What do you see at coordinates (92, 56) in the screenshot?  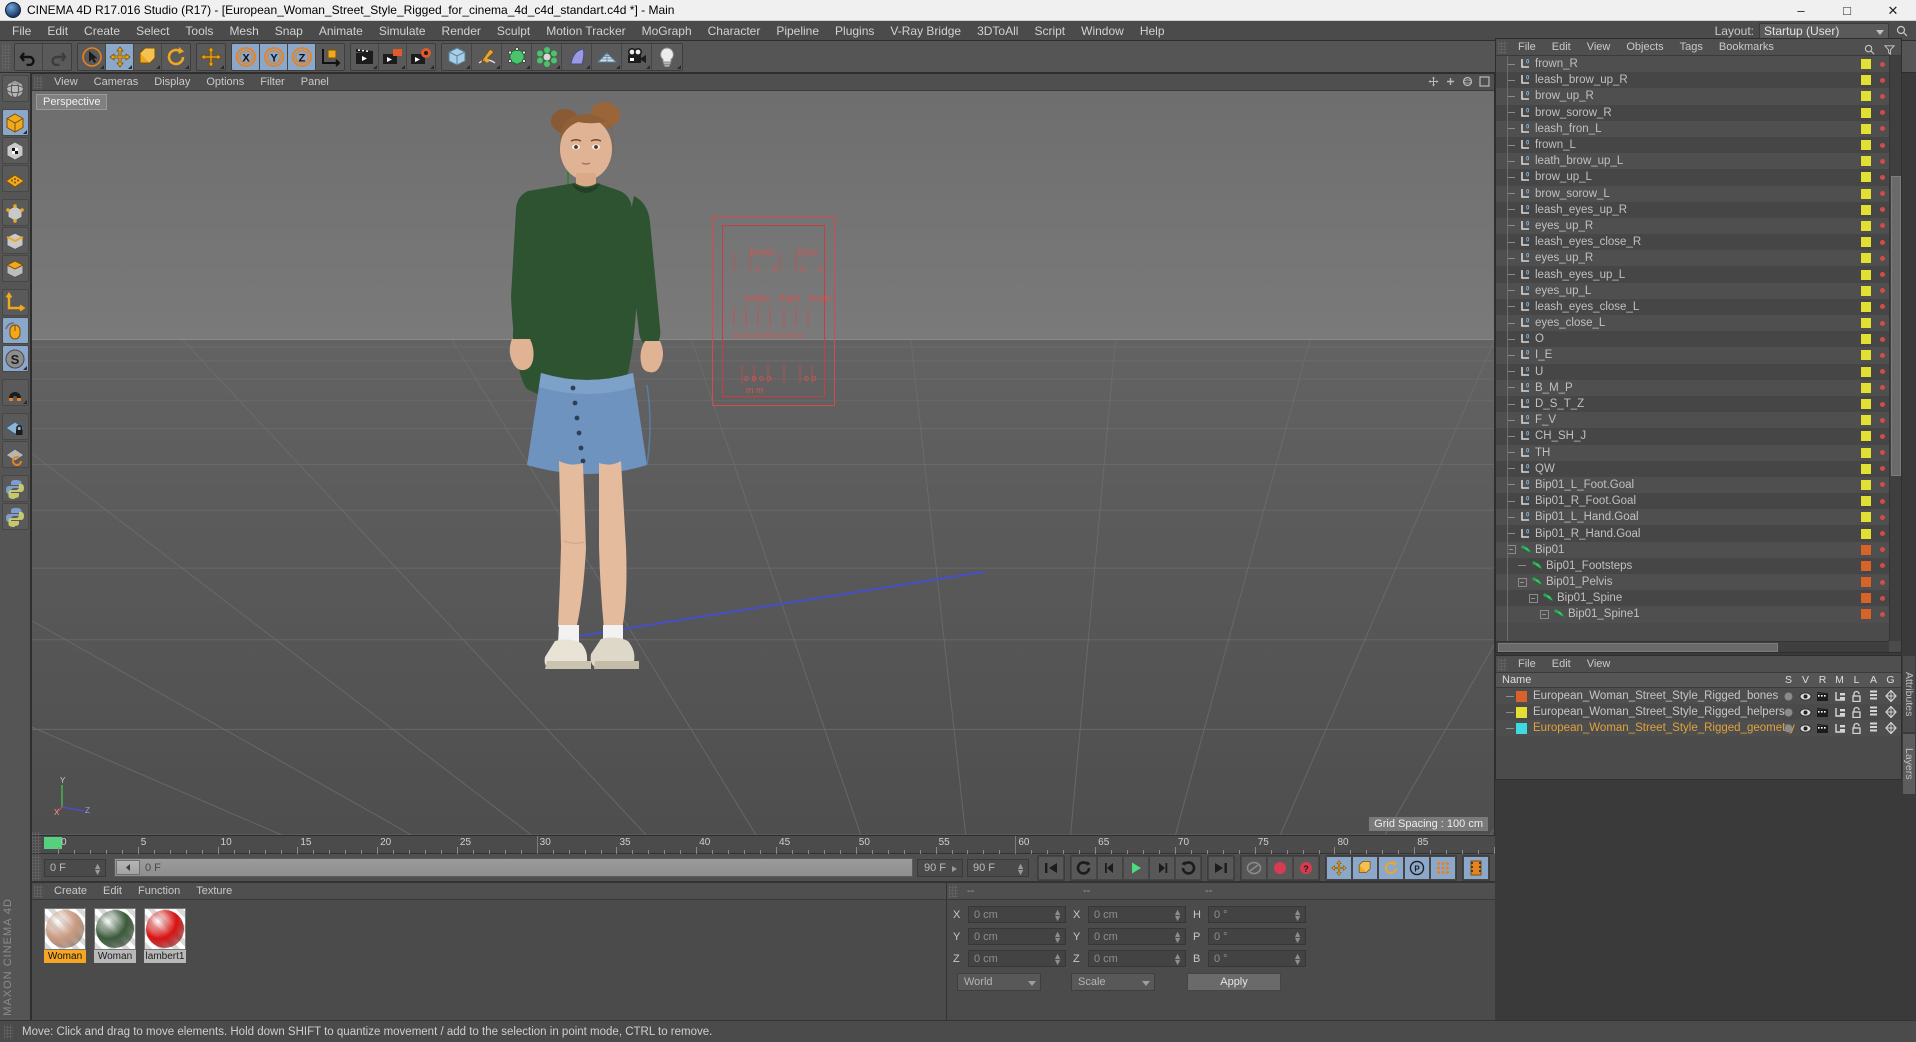 I see `live-selection-tool` at bounding box center [92, 56].